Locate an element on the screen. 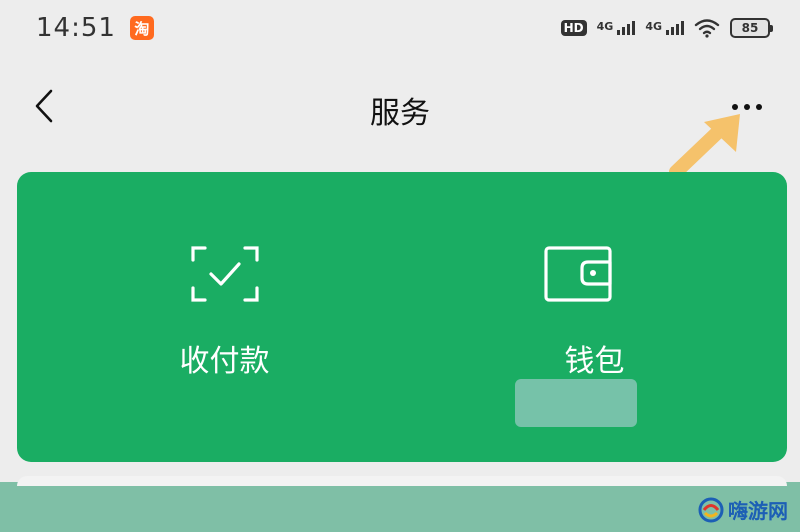  taobao-icon: 淘 is located at coordinates (141, 28).